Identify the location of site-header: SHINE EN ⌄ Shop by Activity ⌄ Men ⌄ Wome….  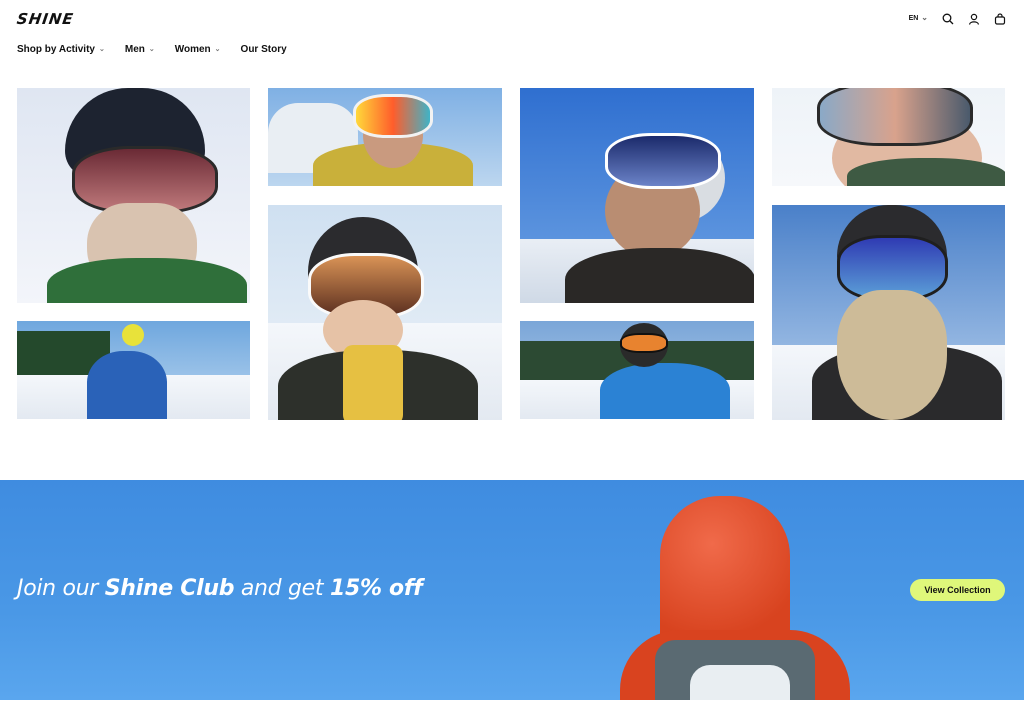
(512, 40).